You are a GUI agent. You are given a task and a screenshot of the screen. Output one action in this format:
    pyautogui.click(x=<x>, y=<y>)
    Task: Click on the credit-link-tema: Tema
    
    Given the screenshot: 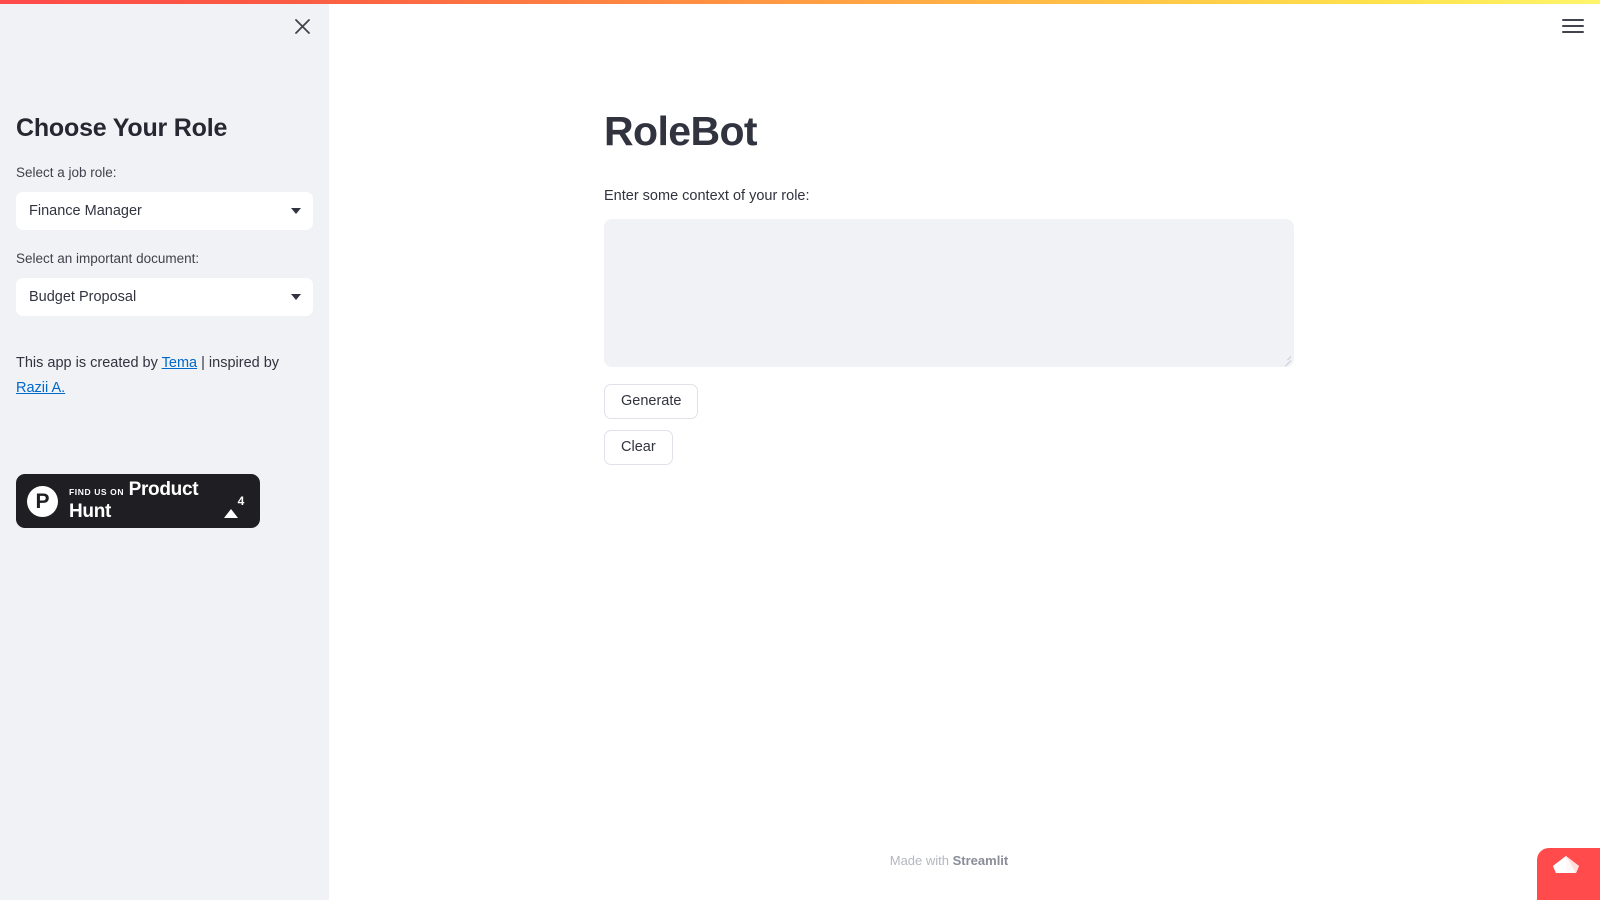 What is the action you would take?
    pyautogui.click(x=179, y=363)
    